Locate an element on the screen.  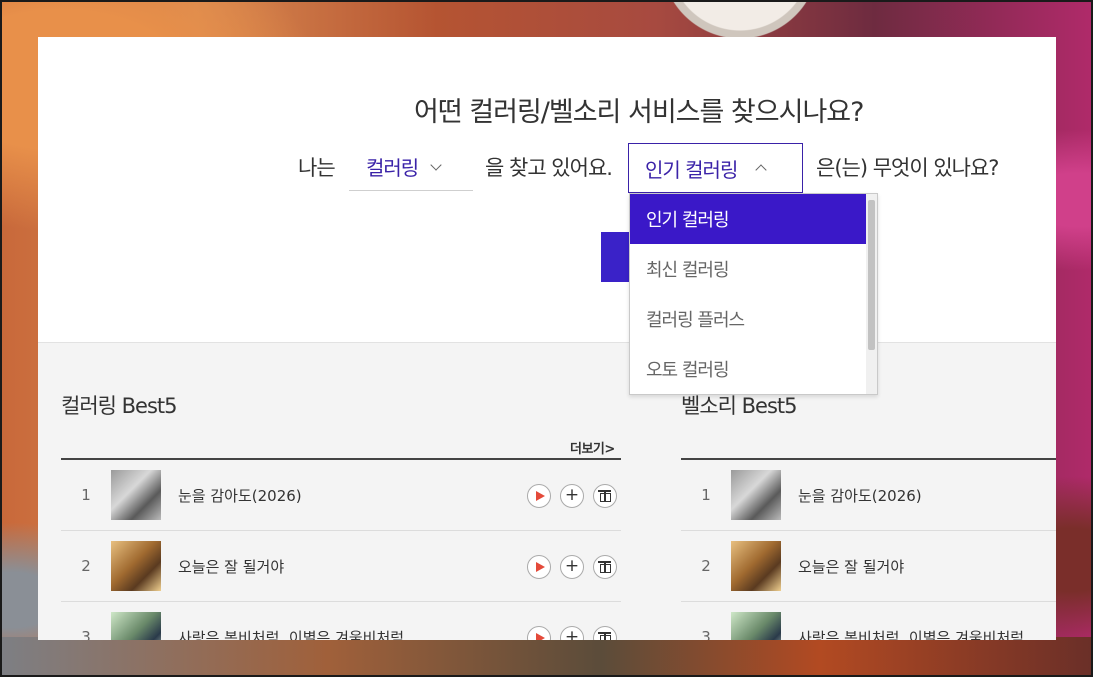
category-value: 인기 컬러링 is located at coordinates (691, 169).